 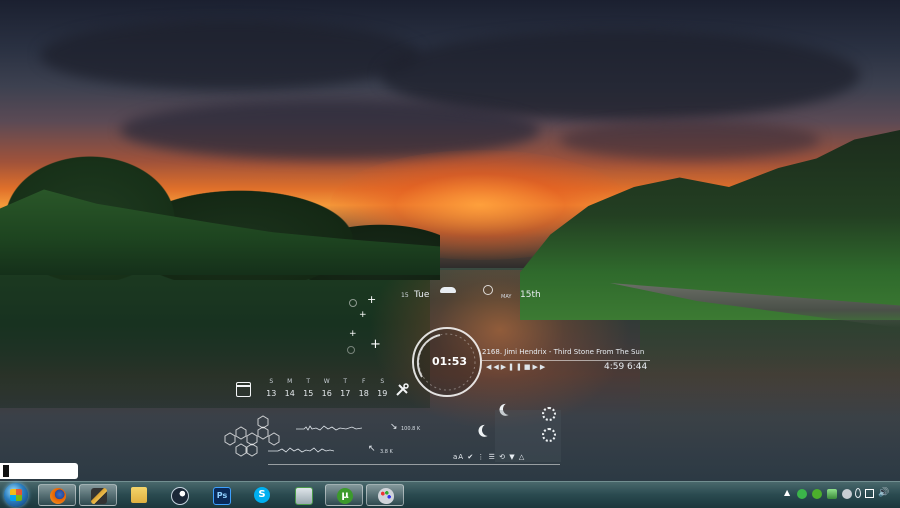 I want to click on calendar-day: 15, so click(x=308, y=393).